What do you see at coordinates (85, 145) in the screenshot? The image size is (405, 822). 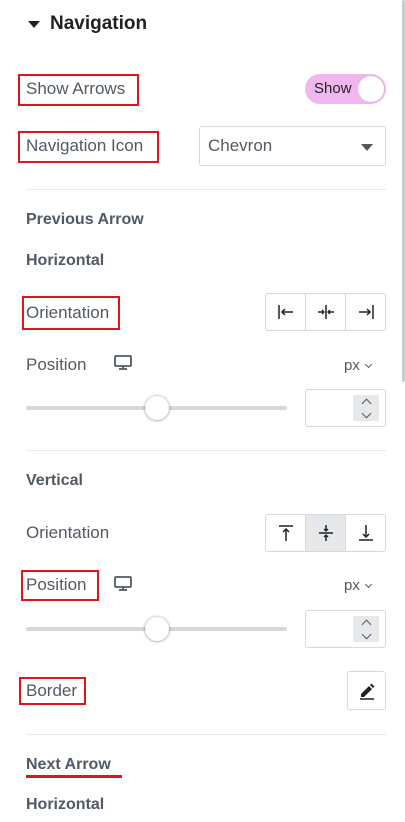 I see `navigation-icon-label: Navigation Icon` at bounding box center [85, 145].